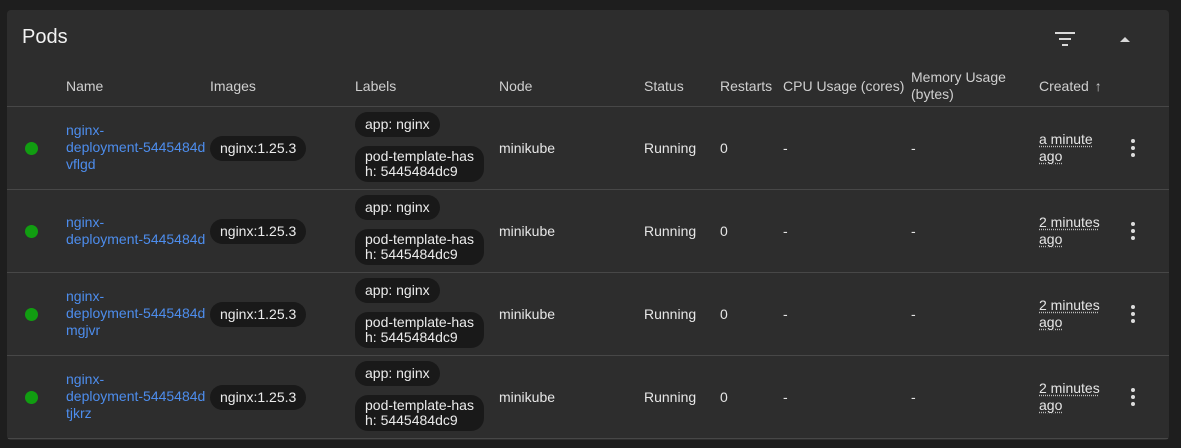  What do you see at coordinates (958, 86) in the screenshot?
I see `column-header-memory: Memory Usage (bytes)` at bounding box center [958, 86].